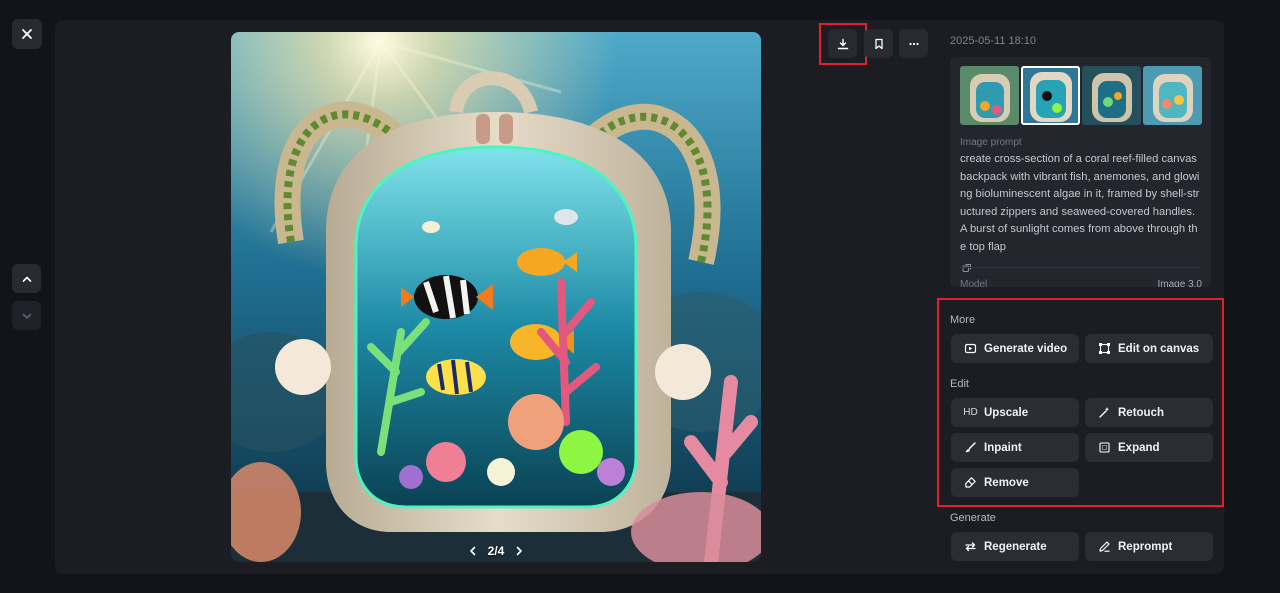  What do you see at coordinates (519, 551) in the screenshot?
I see `chevron-right-icon` at bounding box center [519, 551].